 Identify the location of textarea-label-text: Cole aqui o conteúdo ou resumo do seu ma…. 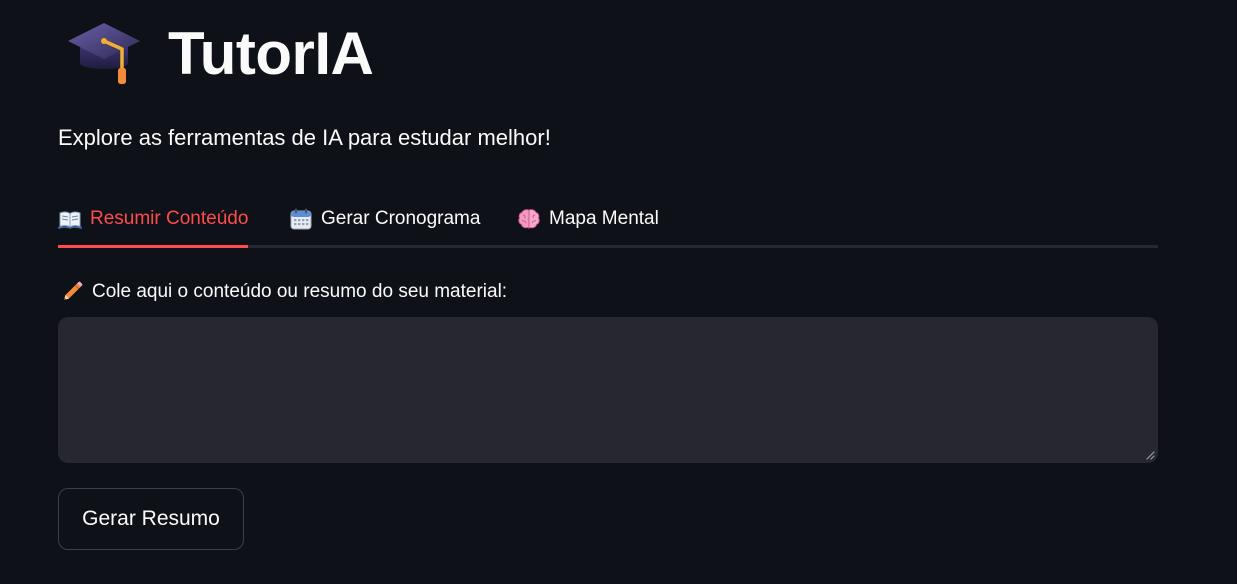
(300, 291).